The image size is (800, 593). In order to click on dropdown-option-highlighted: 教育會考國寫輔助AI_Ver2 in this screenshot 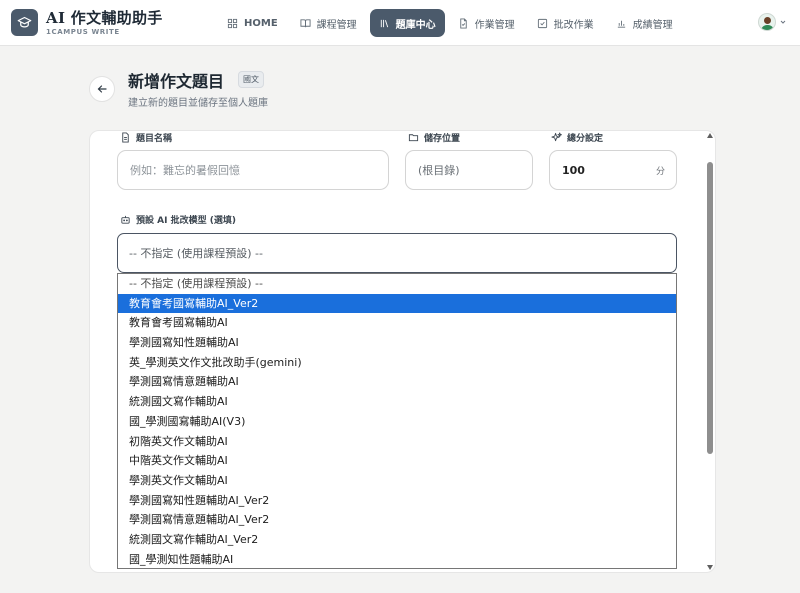, I will do `click(397, 303)`.